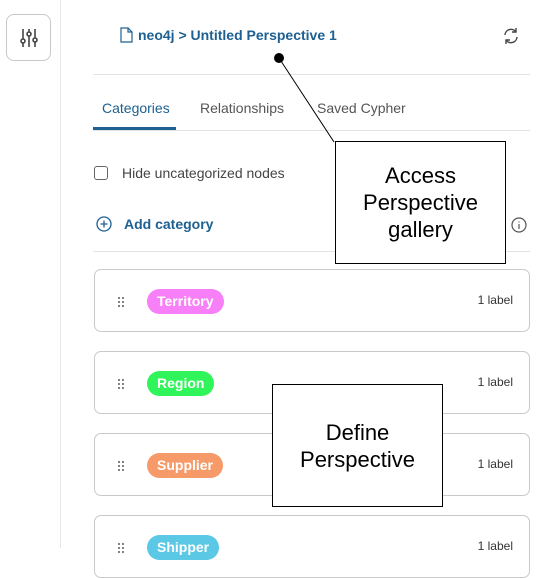  What do you see at coordinates (101, 173) in the screenshot?
I see `hide-uncategorized-checkbox` at bounding box center [101, 173].